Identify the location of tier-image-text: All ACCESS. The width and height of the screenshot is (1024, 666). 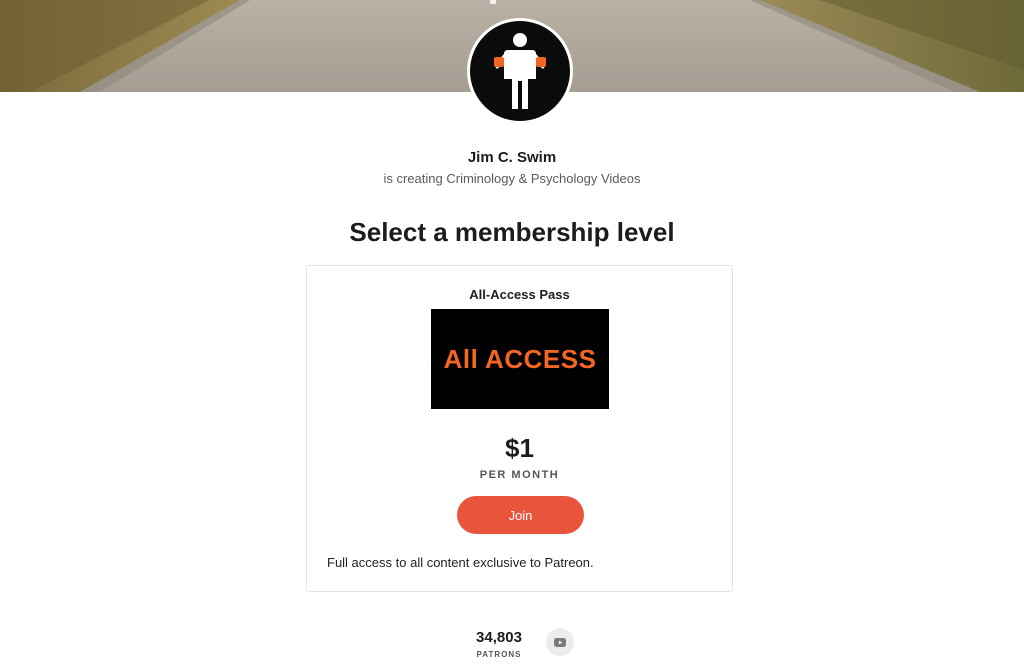
(520, 358).